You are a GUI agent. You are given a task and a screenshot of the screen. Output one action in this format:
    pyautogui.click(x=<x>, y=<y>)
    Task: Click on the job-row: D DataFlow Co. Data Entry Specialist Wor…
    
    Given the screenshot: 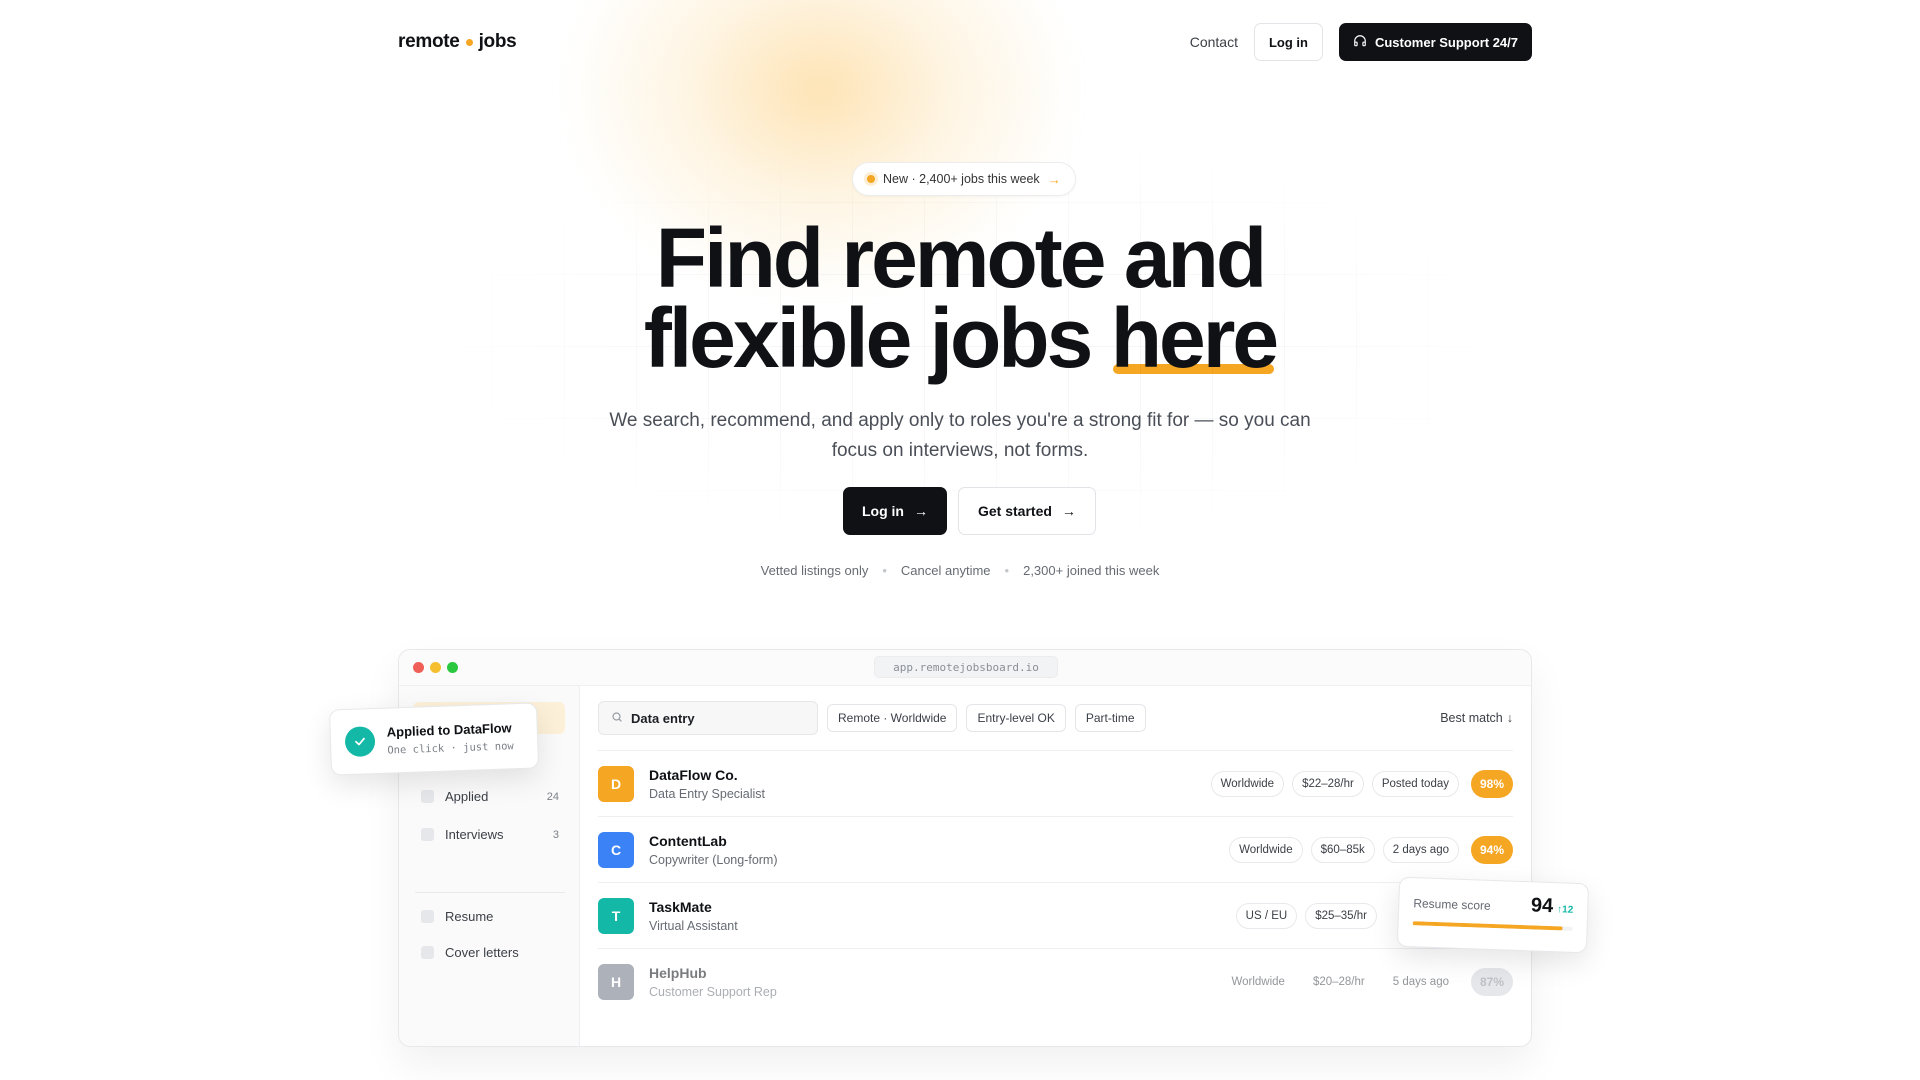 What is the action you would take?
    pyautogui.click(x=1055, y=784)
    